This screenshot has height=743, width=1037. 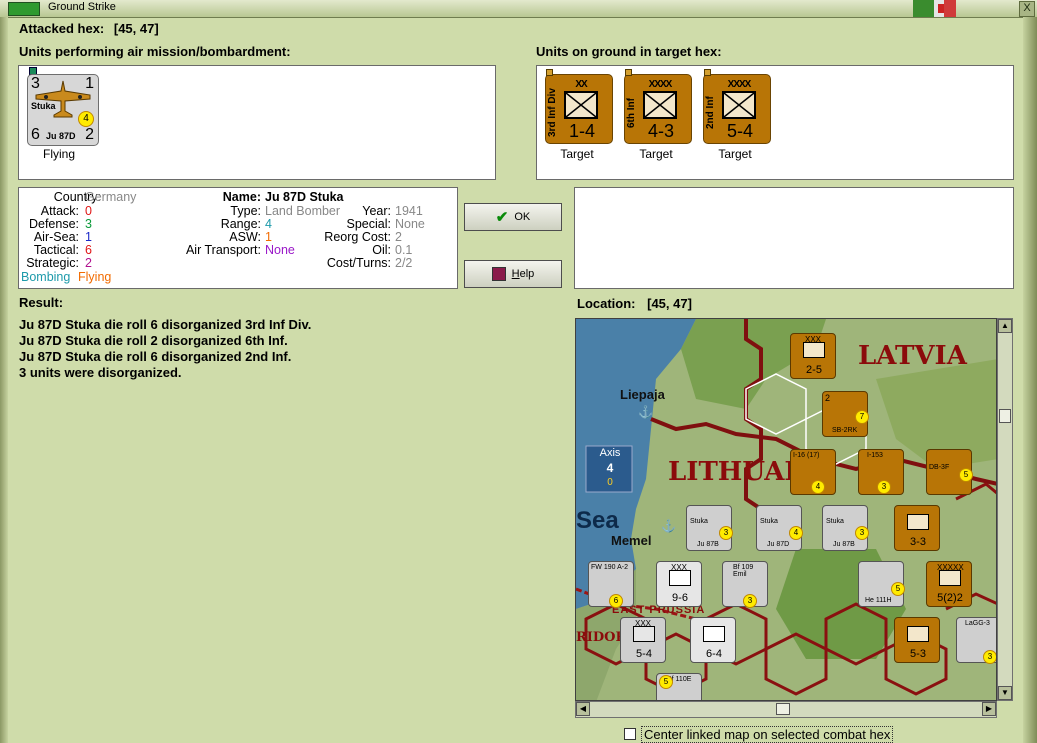 I want to click on vertical-scroll-thumb, so click(x=1005, y=416).